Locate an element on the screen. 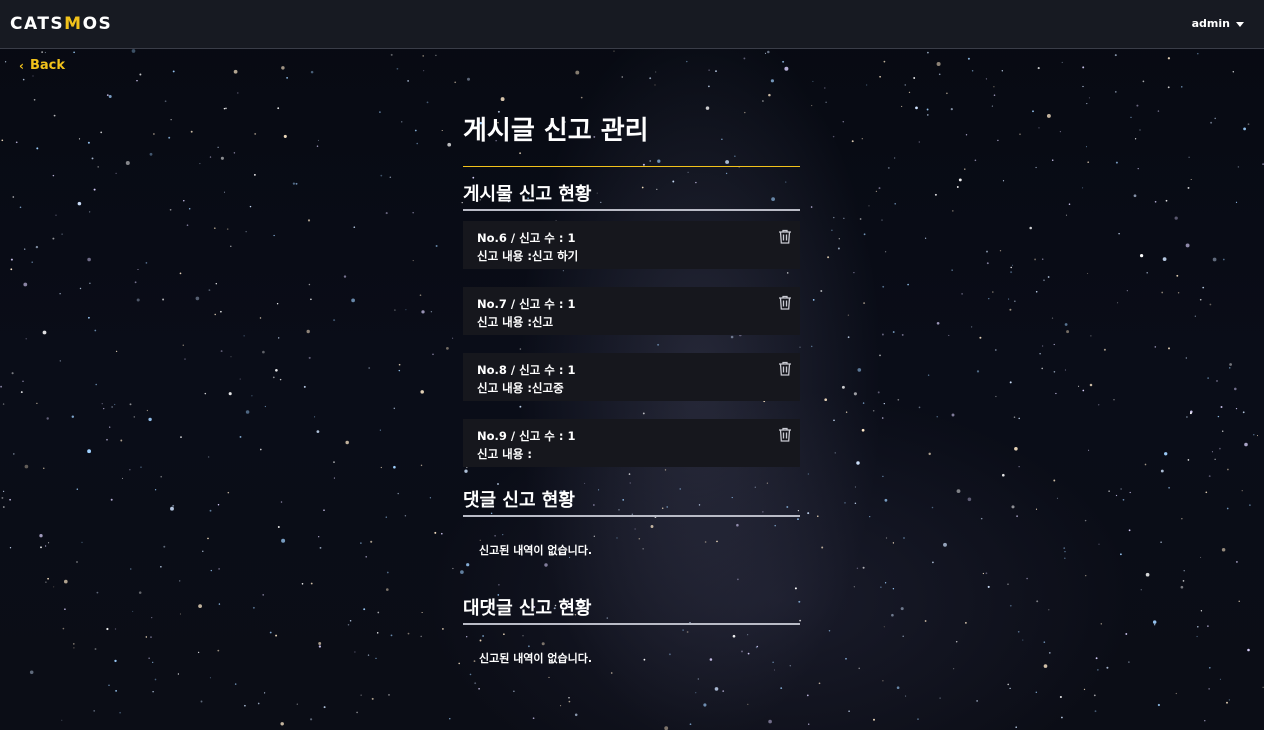  back-link: ‹ Back is located at coordinates (42, 66).